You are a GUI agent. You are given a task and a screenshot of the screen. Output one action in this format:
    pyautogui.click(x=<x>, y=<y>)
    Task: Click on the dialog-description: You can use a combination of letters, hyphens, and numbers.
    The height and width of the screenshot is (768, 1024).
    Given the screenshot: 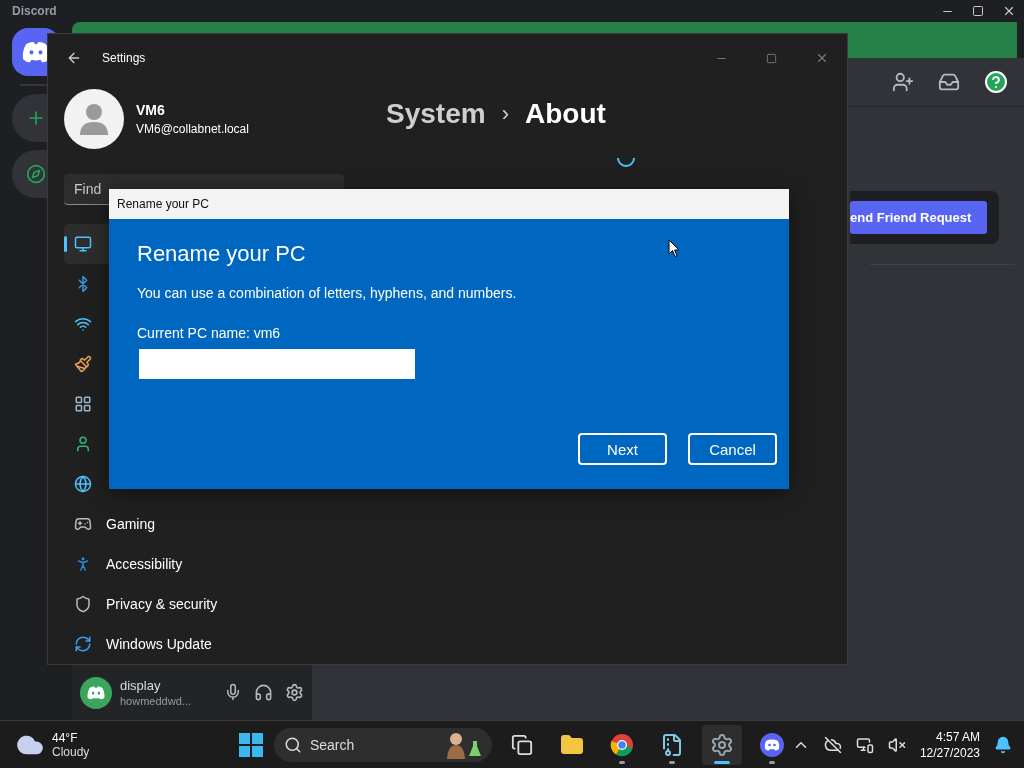 What is the action you would take?
    pyautogui.click(x=327, y=293)
    